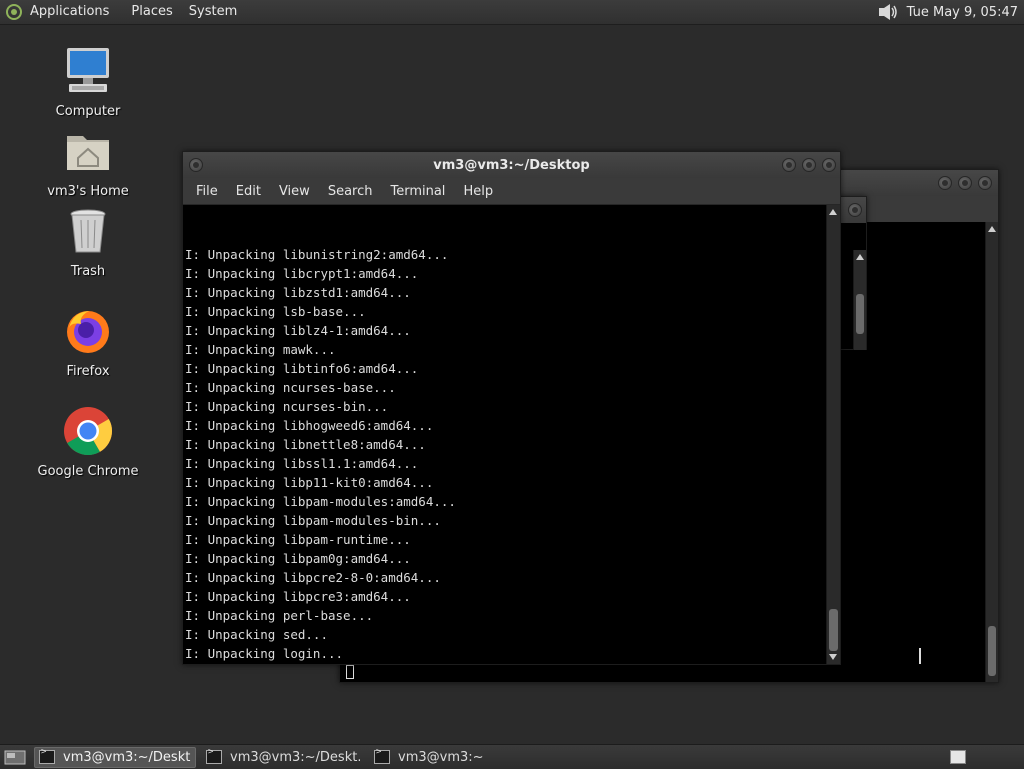 This screenshot has height=769, width=1024. I want to click on desktop-icon-label: Google Chrome, so click(88, 471).